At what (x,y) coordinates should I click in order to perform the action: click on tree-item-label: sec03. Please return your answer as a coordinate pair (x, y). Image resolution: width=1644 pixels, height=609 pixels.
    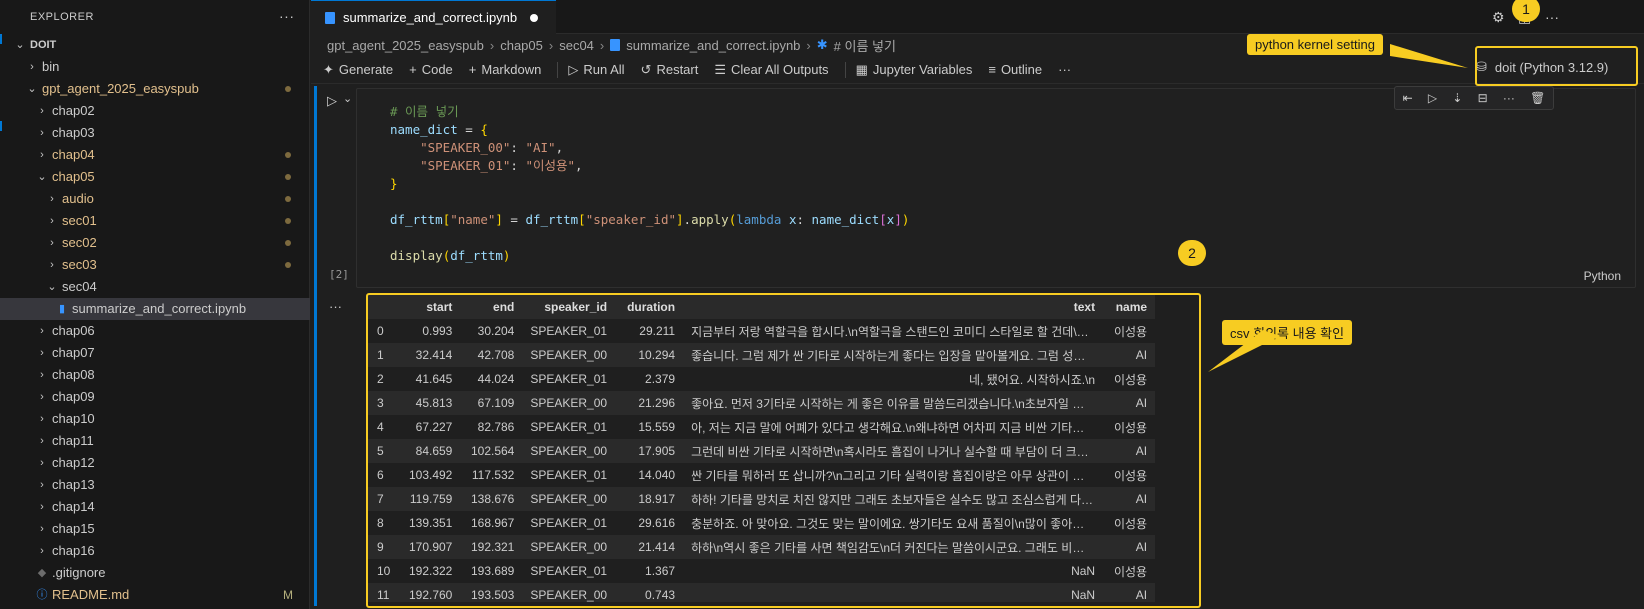
    Looking at the image, I should click on (79, 264).